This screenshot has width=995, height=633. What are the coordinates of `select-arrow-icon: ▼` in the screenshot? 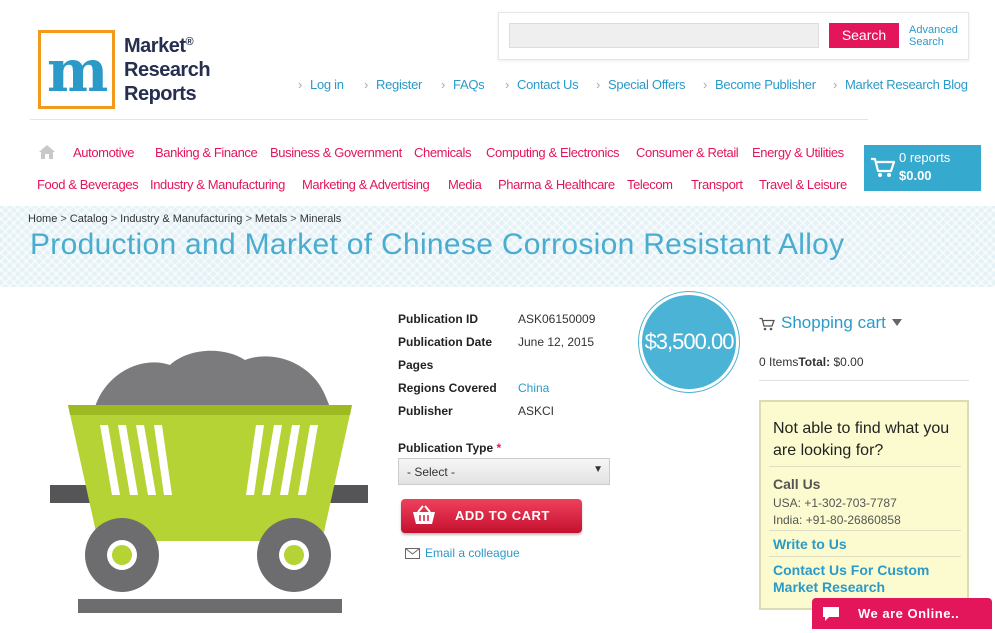 It's located at (598, 469).